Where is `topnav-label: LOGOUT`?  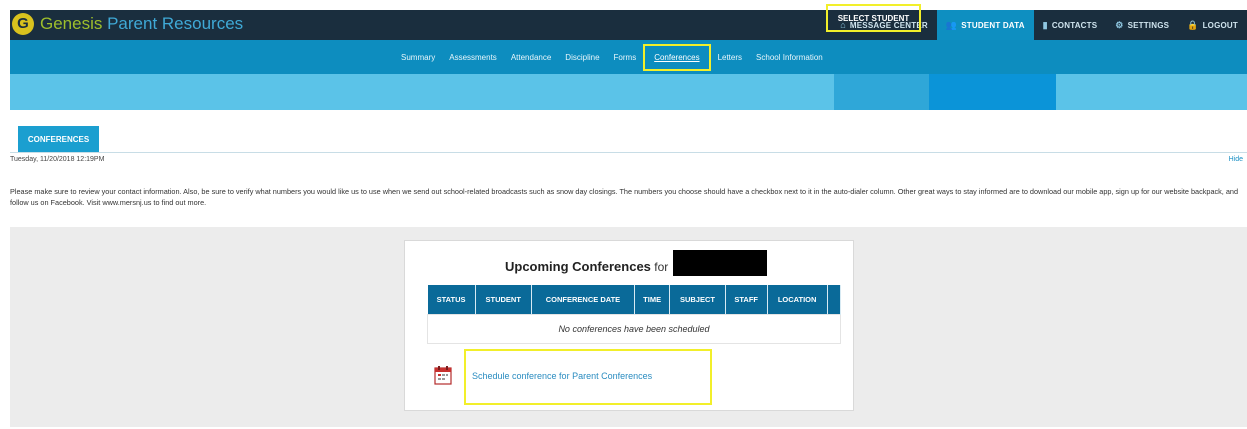 topnav-label: LOGOUT is located at coordinates (1220, 25).